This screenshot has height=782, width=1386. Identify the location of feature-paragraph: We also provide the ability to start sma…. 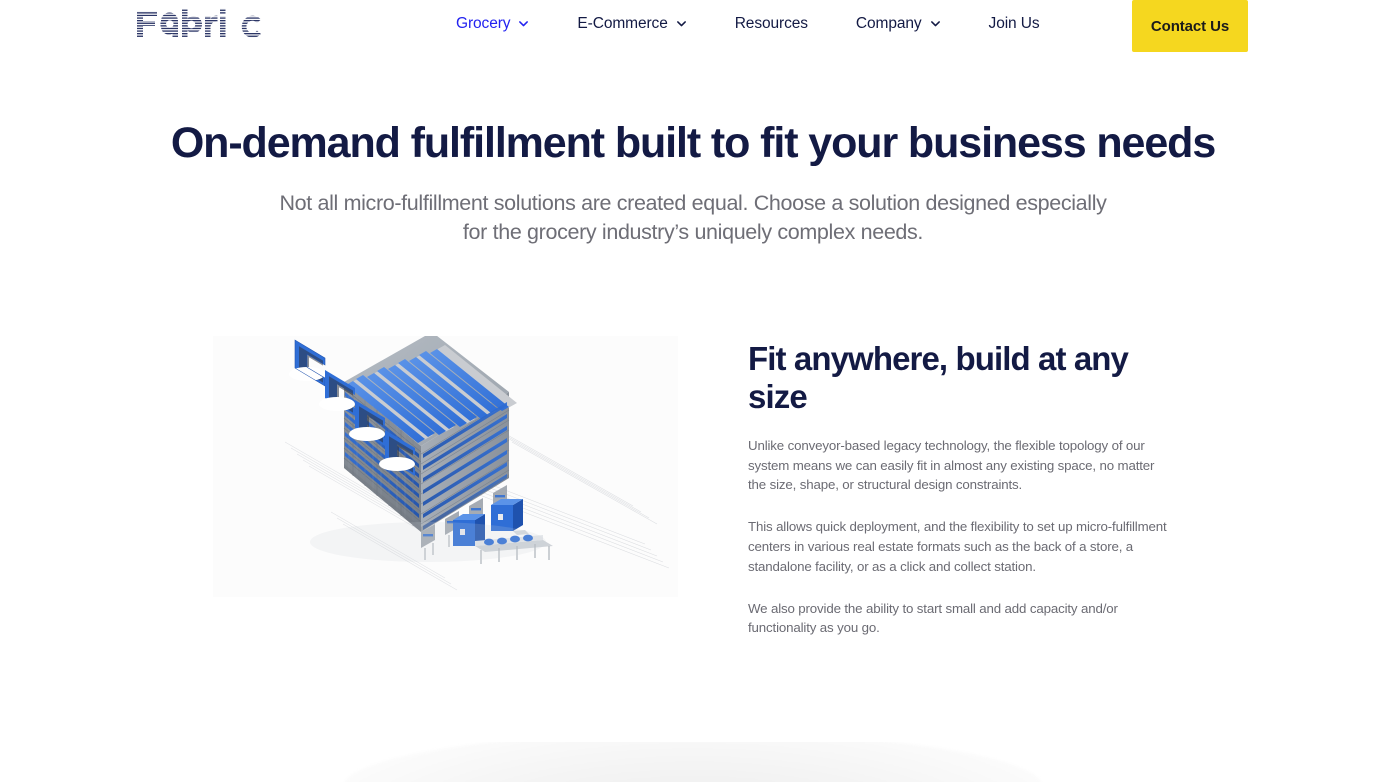
(933, 618).